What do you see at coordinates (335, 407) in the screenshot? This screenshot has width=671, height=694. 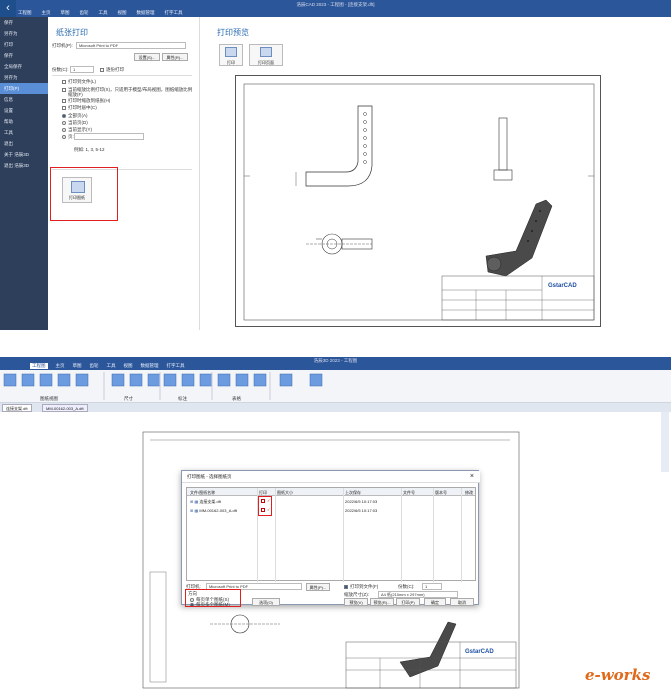 I see `document-tab-bar: 连接支架.dft MM-00162-003_A.dft` at bounding box center [335, 407].